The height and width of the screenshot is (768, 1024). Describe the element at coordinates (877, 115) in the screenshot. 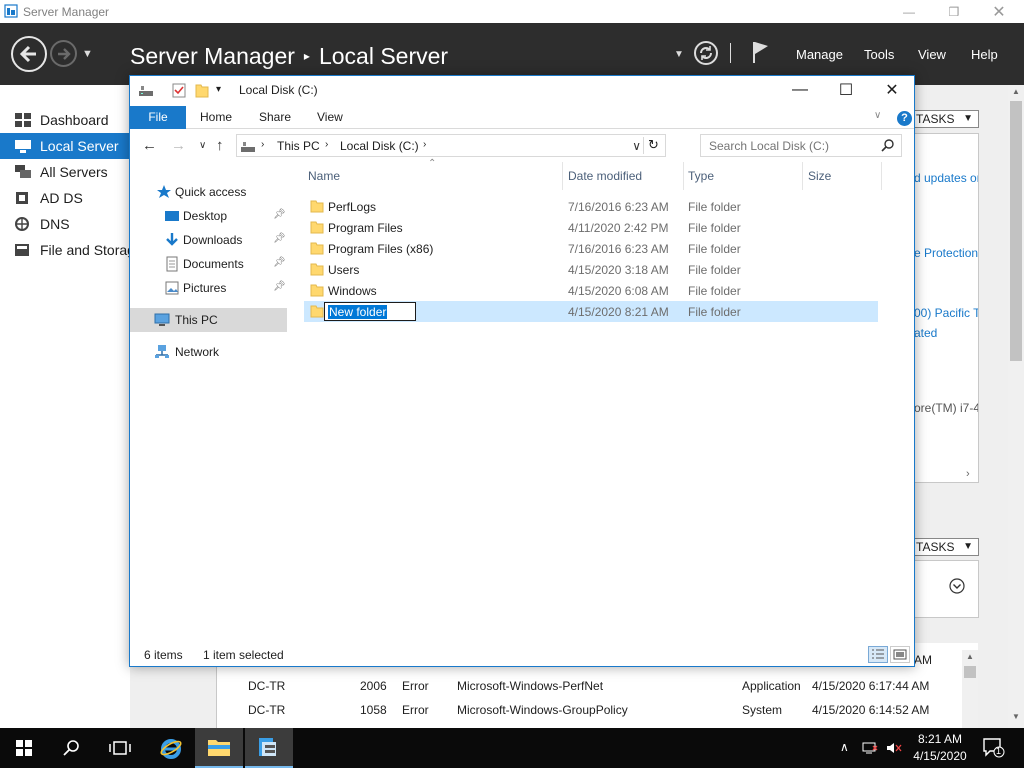

I see `expand-ribbon-icon: ∨` at that location.